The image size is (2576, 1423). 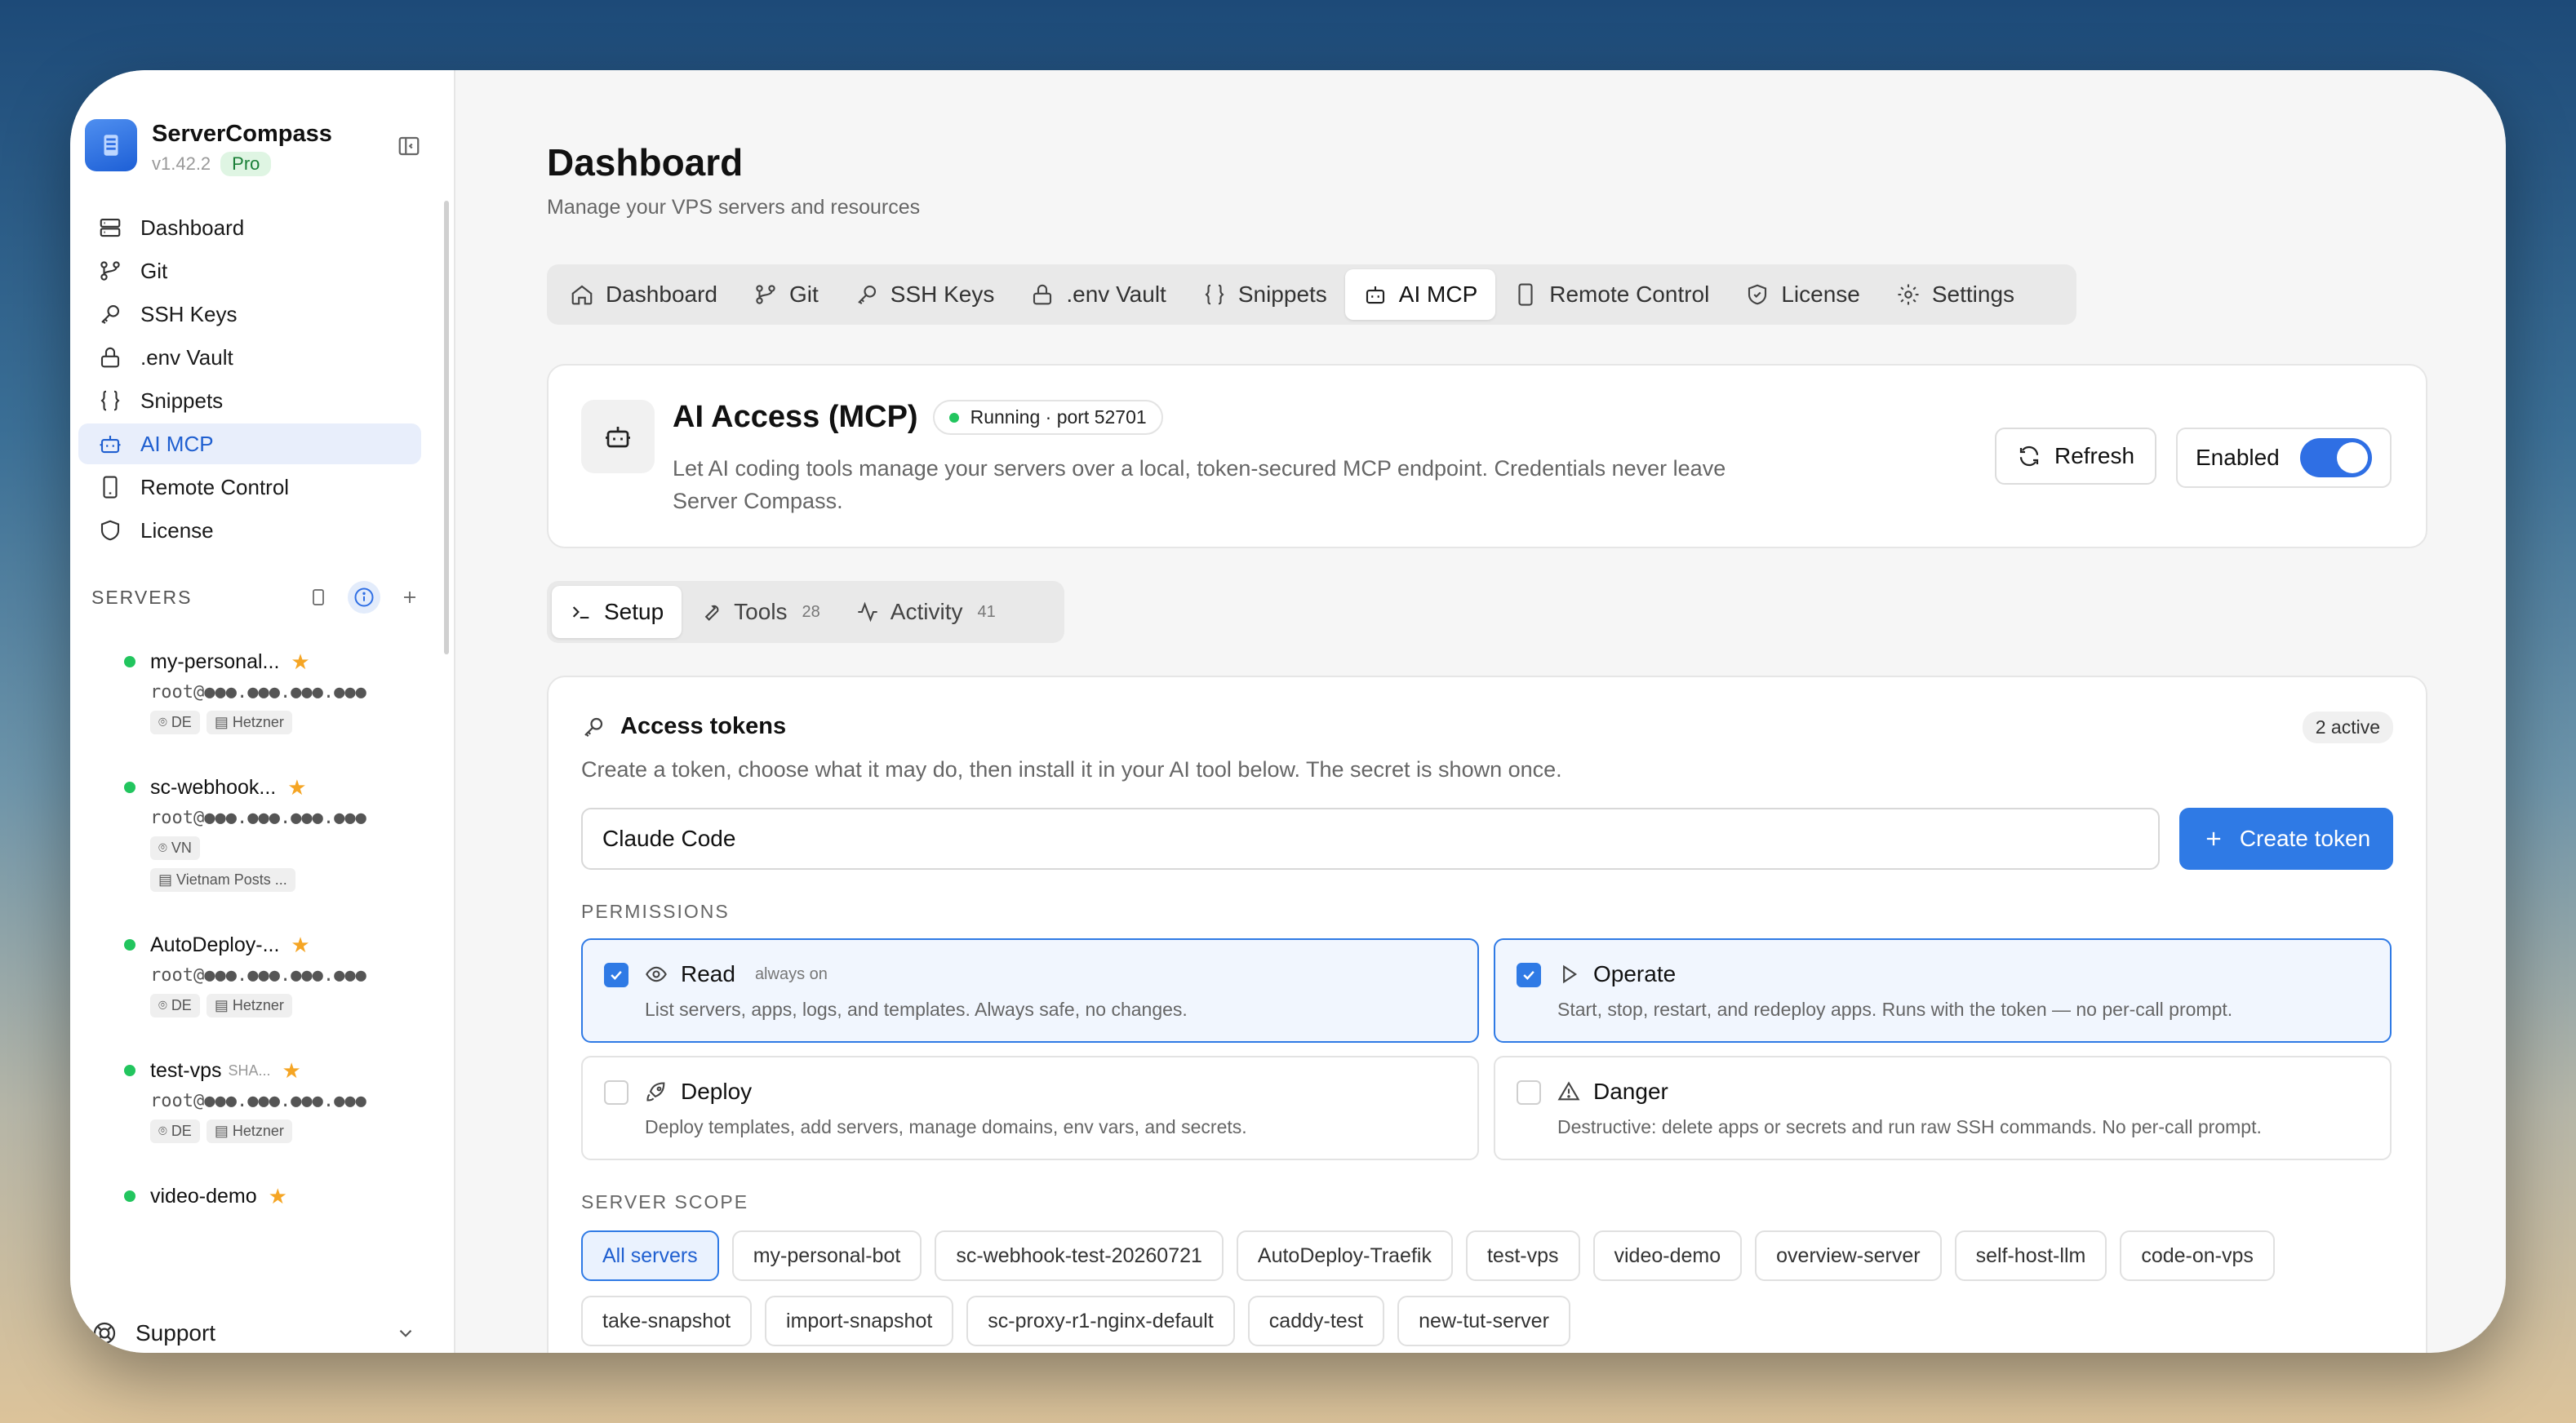 I want to click on scope-chip: sc-webhook-test-20260721, so click(x=1079, y=1255).